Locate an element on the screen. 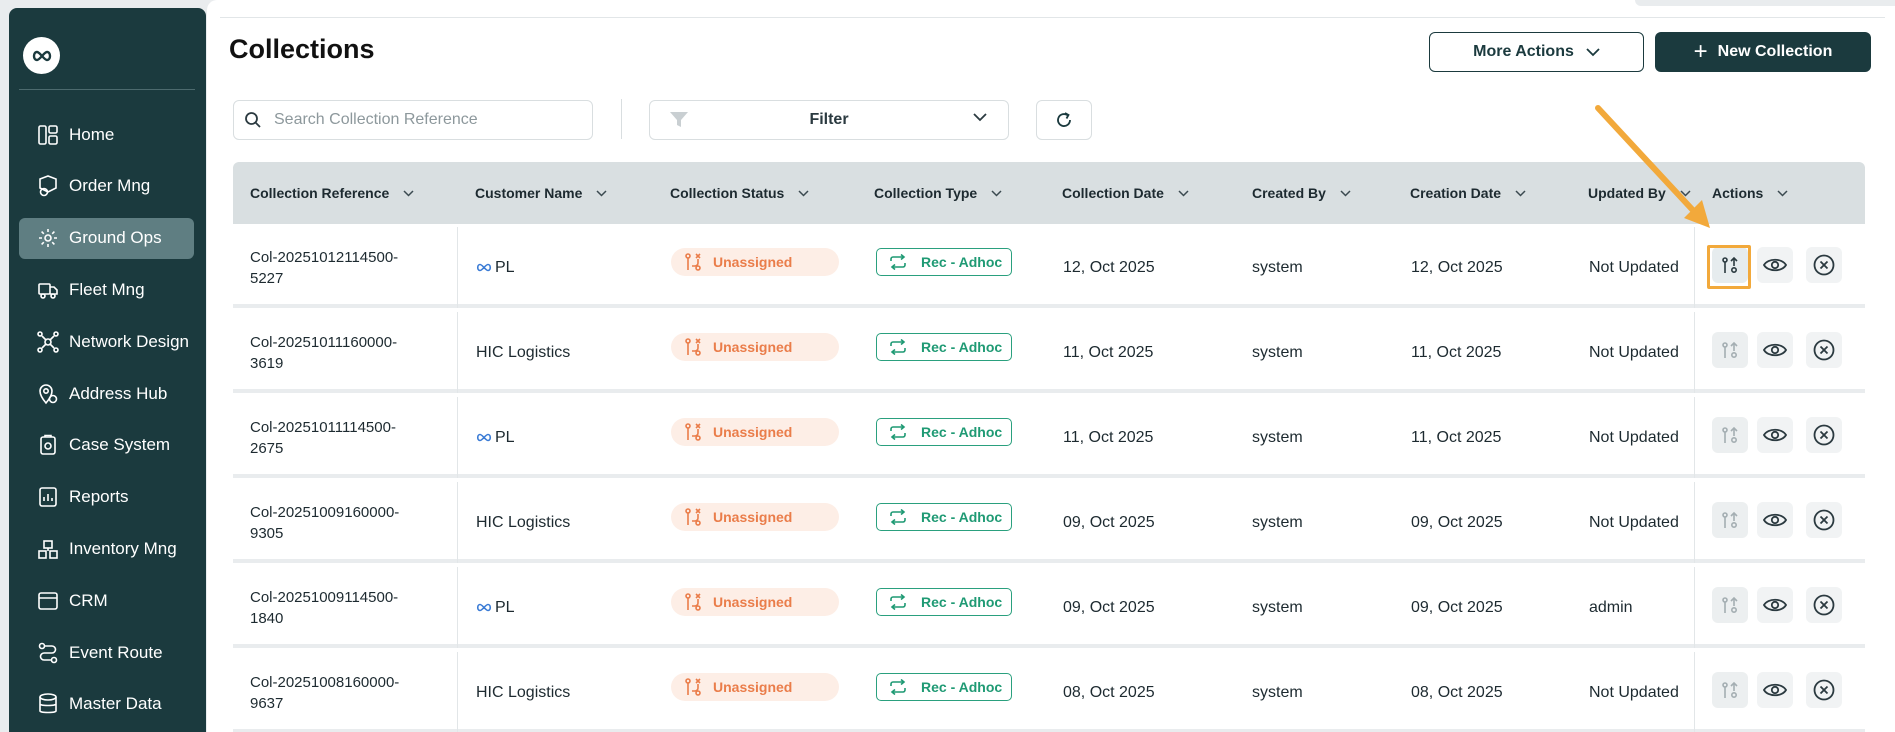 Image resolution: width=1895 pixels, height=732 pixels. sidebar-item-crm: CRM is located at coordinates (106, 600).